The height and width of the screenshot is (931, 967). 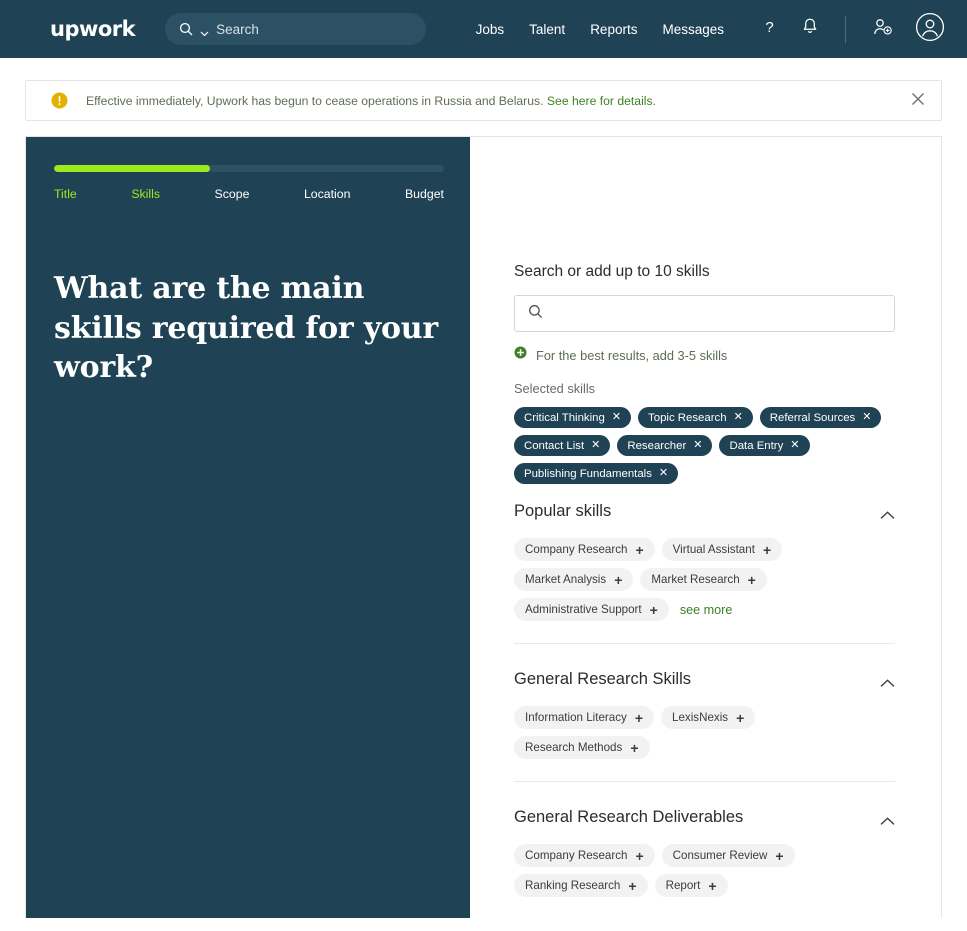 I want to click on header-icon-group: ?, so click(x=852, y=29).